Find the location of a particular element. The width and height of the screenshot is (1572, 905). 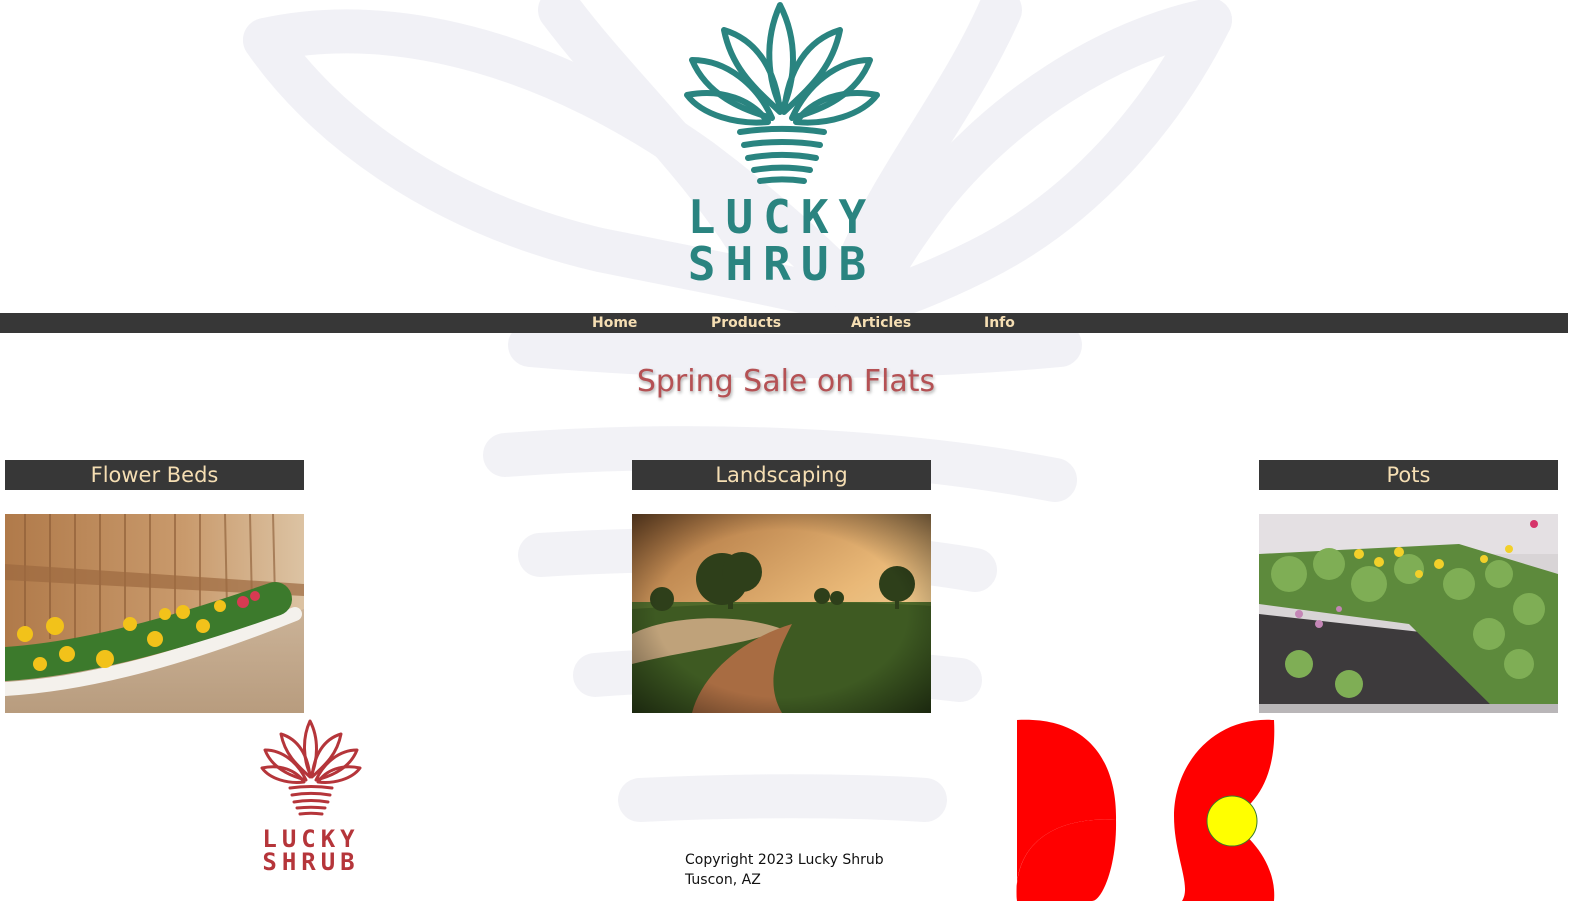

logo-text-line2: SHRUB is located at coordinates (782, 263).